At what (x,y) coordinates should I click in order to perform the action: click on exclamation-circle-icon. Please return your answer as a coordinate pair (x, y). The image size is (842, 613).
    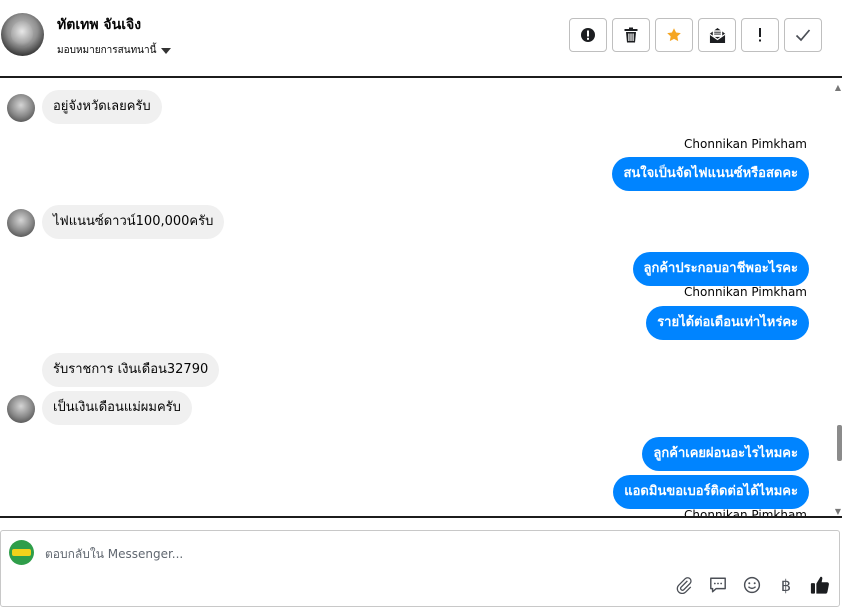
    Looking at the image, I should click on (588, 35).